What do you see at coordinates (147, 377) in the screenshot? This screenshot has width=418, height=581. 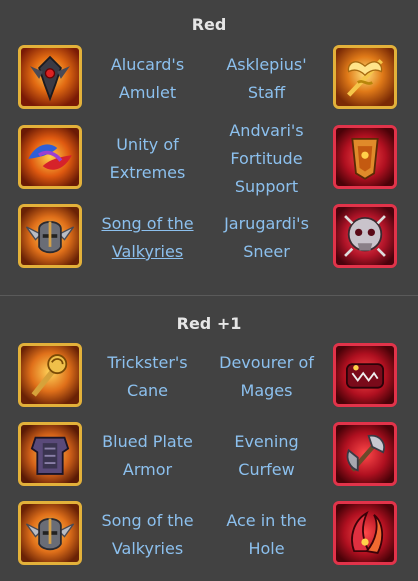 I see `item-link: Trickster's Cane` at bounding box center [147, 377].